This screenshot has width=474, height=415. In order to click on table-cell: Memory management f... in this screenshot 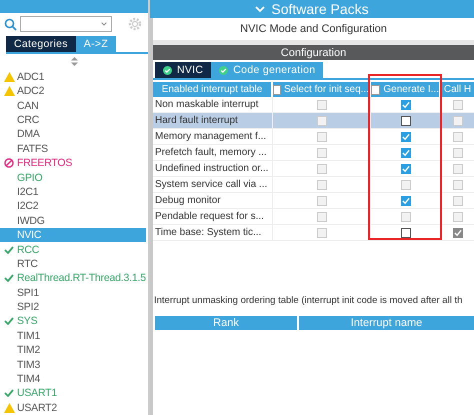, I will do `click(213, 137)`.